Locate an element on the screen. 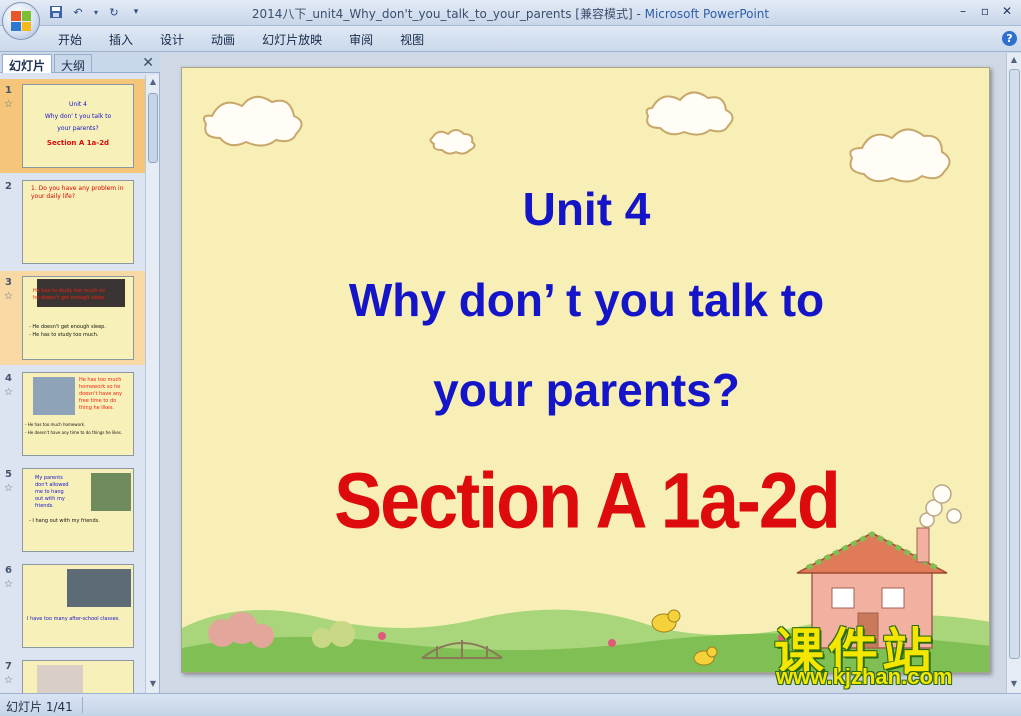  tab-review: 审阅 is located at coordinates (368, 39).